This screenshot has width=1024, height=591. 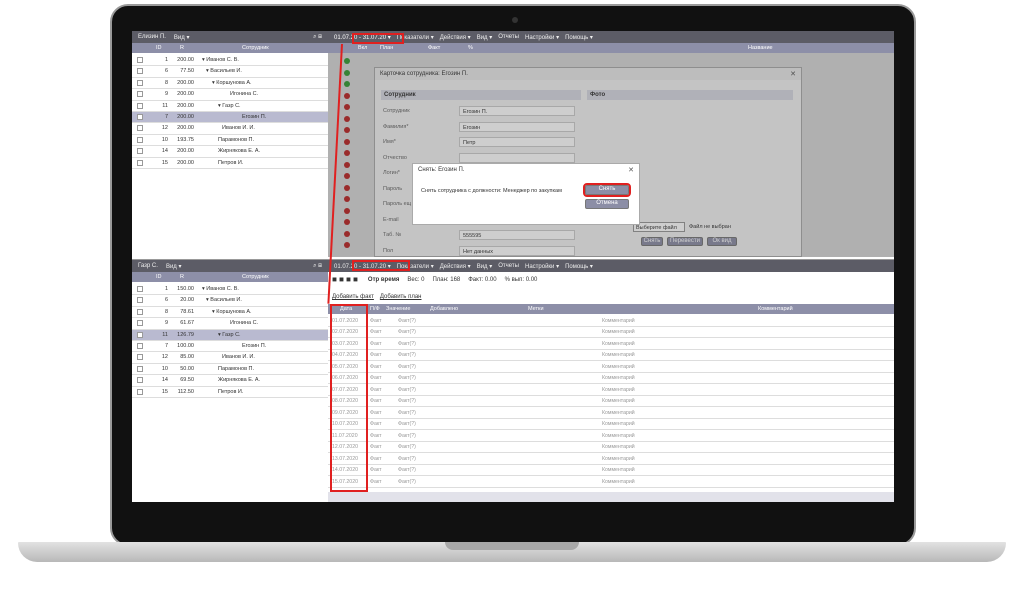 What do you see at coordinates (611, 390) in the screenshot?
I see `fact-row: 07.07.2020 Факт Факт(?) Комментарий` at bounding box center [611, 390].